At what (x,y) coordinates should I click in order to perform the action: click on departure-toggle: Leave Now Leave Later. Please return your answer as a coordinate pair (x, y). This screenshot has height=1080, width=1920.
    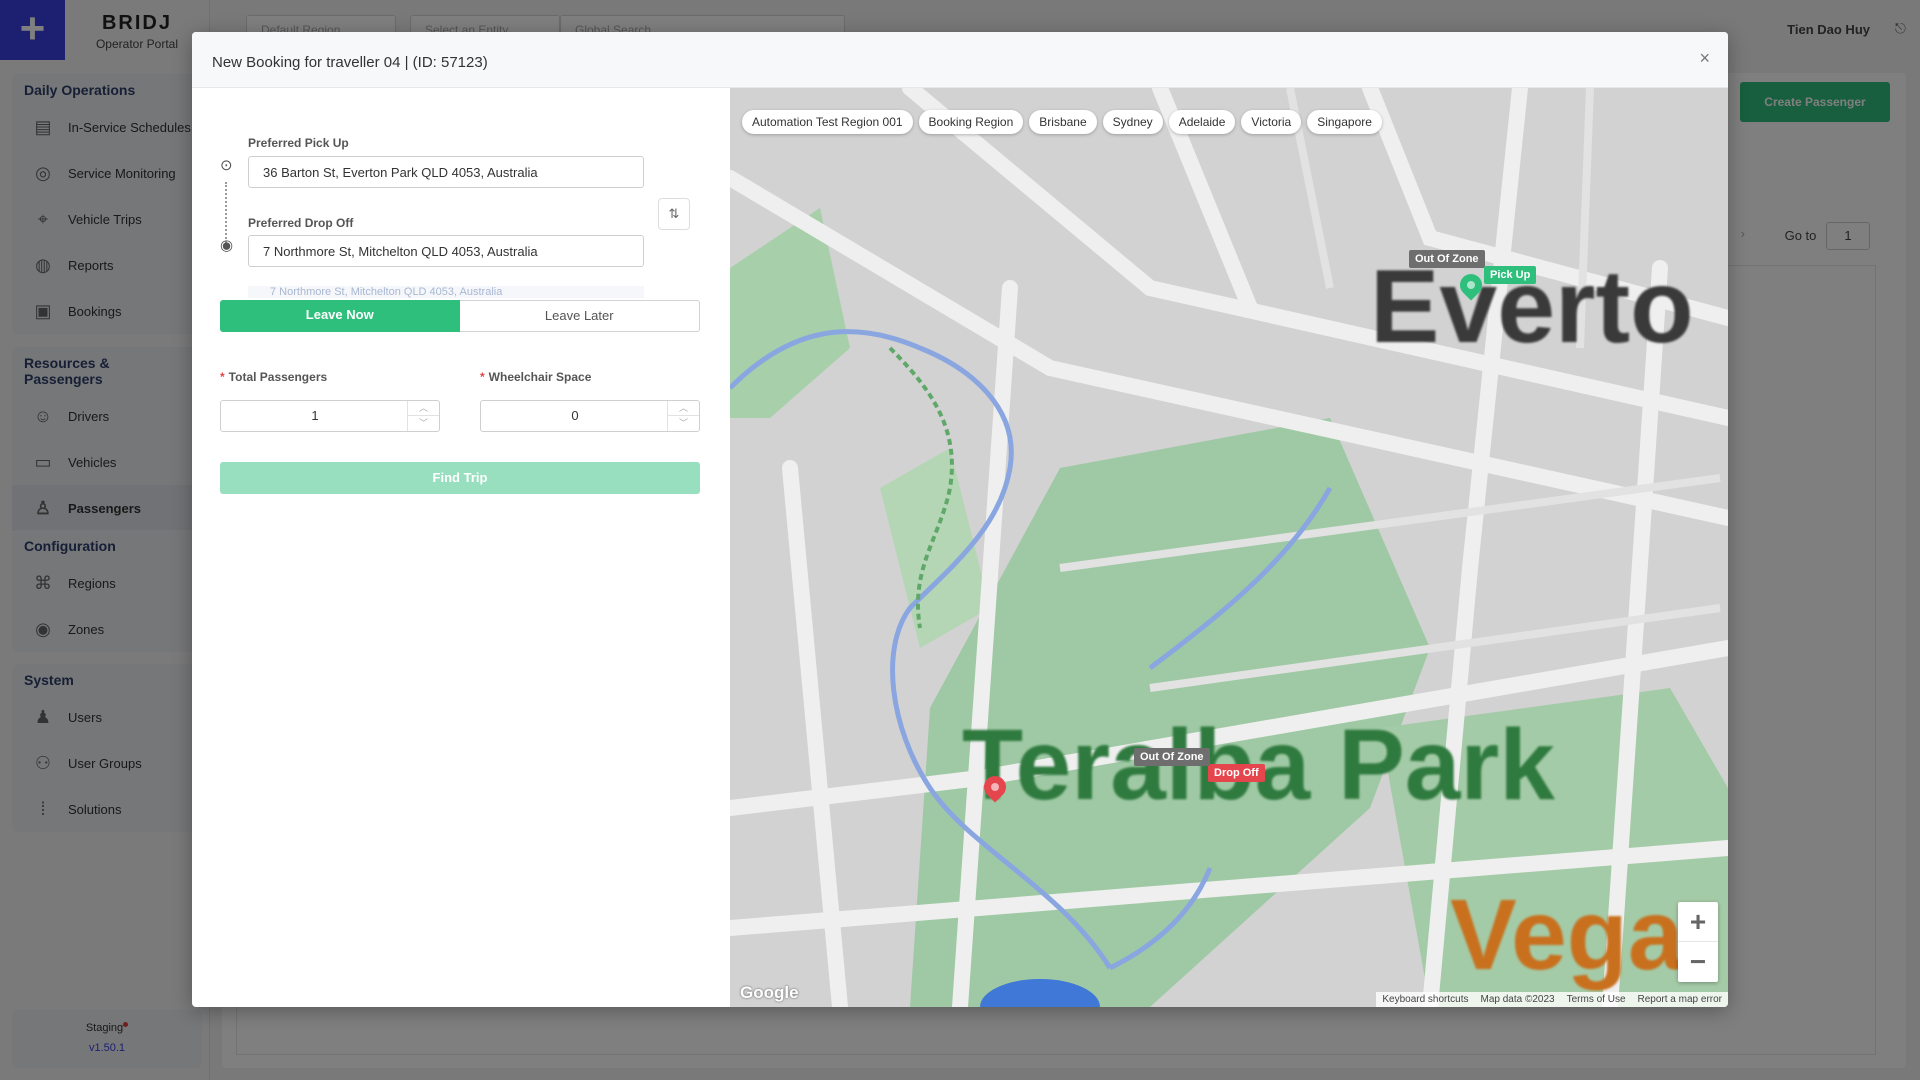
    Looking at the image, I should click on (460, 316).